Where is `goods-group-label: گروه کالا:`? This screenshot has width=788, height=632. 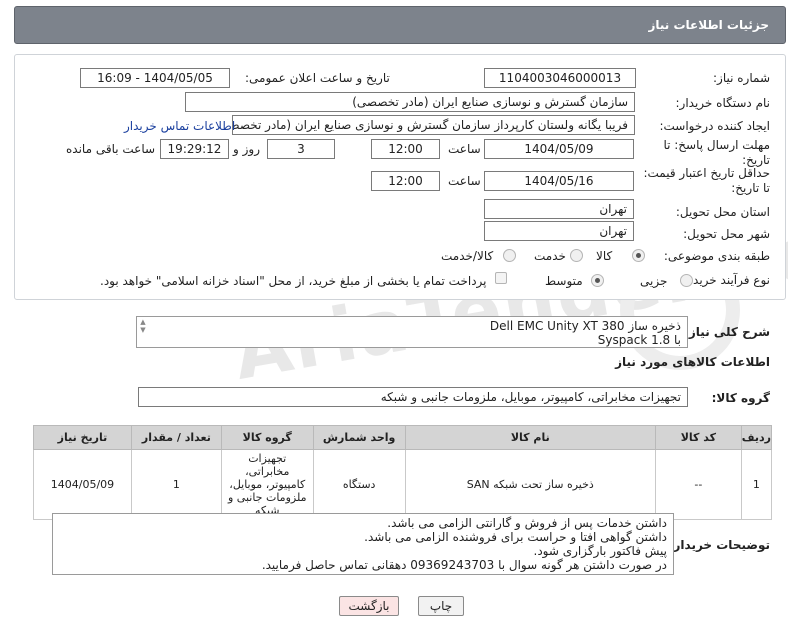 goods-group-label: گروه کالا: is located at coordinates (740, 398).